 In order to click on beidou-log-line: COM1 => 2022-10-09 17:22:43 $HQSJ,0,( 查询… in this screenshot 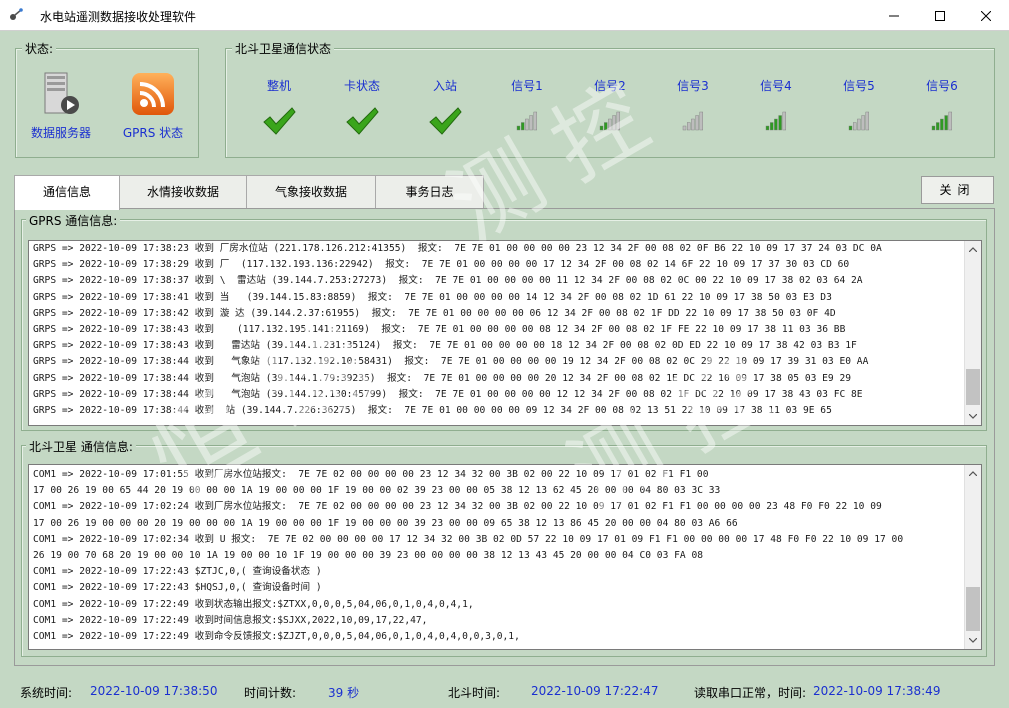, I will do `click(177, 588)`.